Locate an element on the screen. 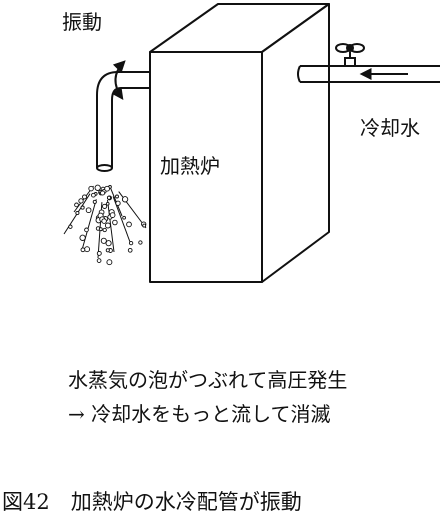 Image resolution: width=440 pixels, height=518 pixels. vibration-label: 振動 is located at coordinates (82, 22).